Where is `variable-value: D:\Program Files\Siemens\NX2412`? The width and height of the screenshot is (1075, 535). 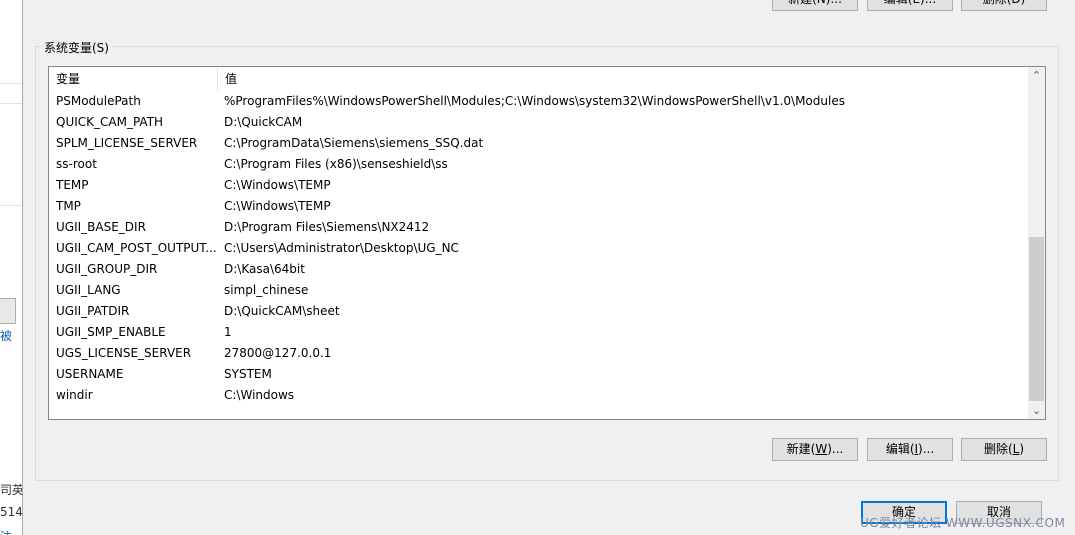
variable-value: D:\Program Files\Siemens\NX2412 is located at coordinates (327, 227).